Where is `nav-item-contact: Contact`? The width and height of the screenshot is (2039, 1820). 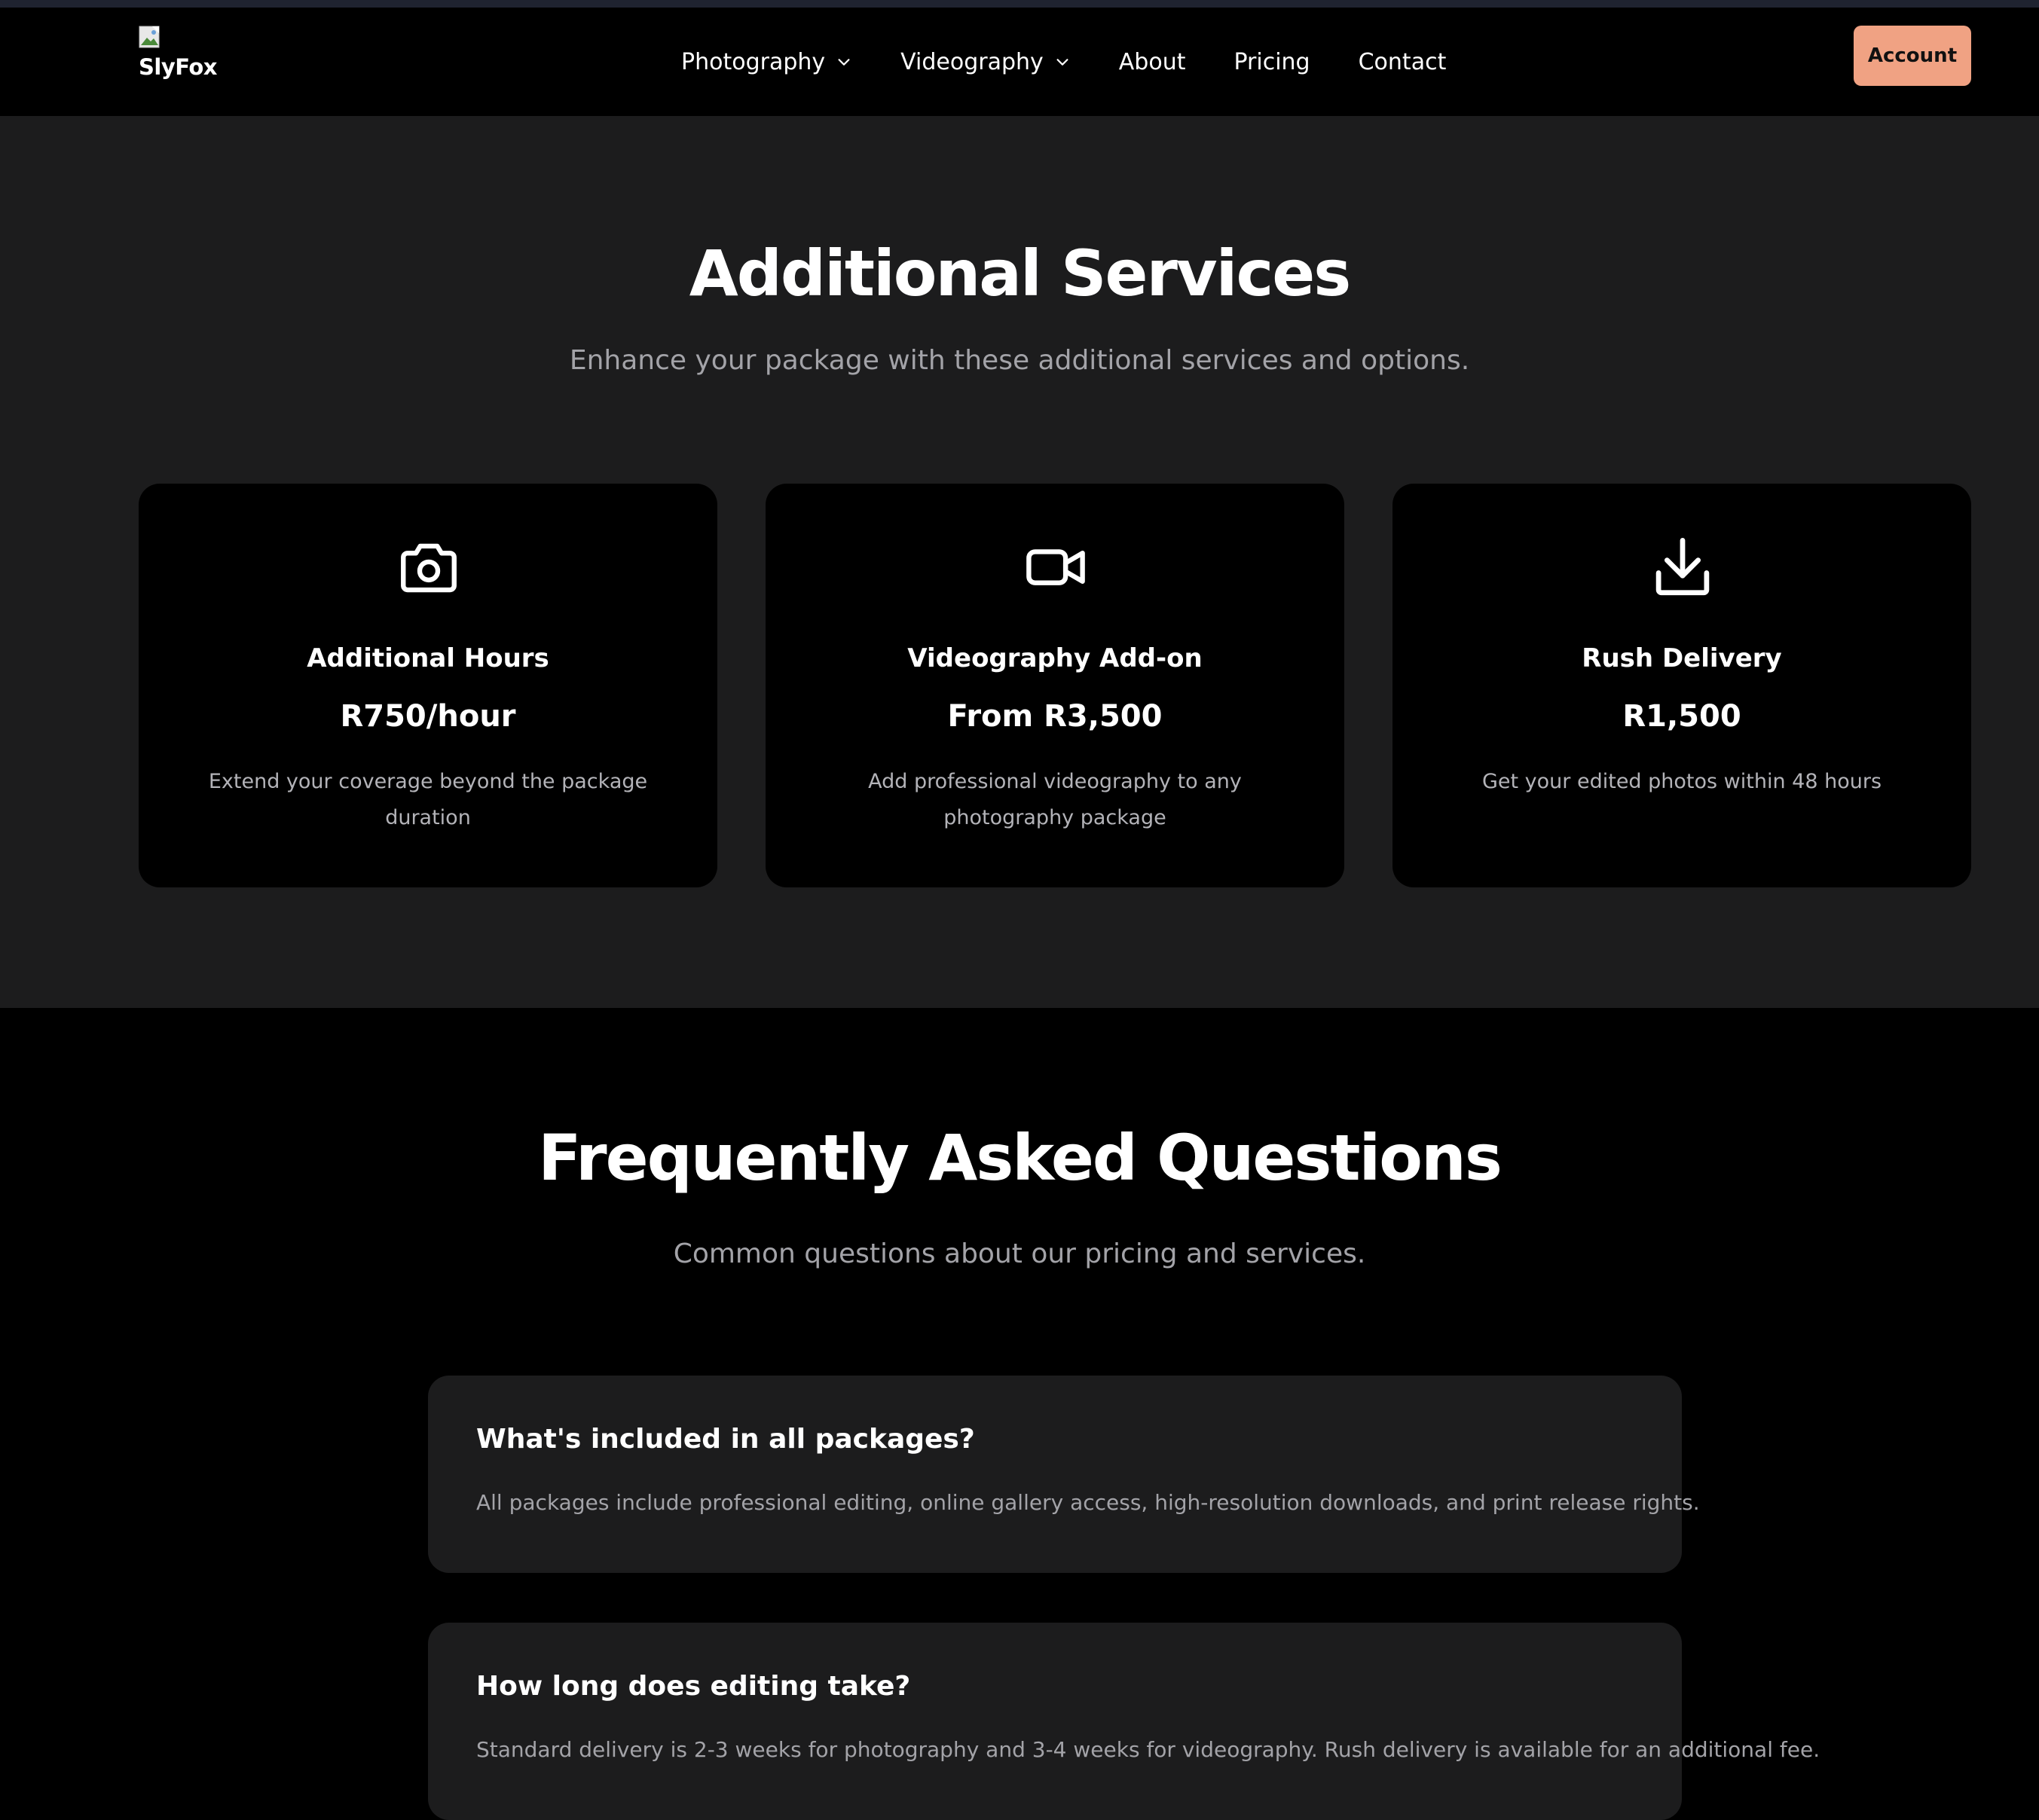 nav-item-contact: Contact is located at coordinates (1403, 62).